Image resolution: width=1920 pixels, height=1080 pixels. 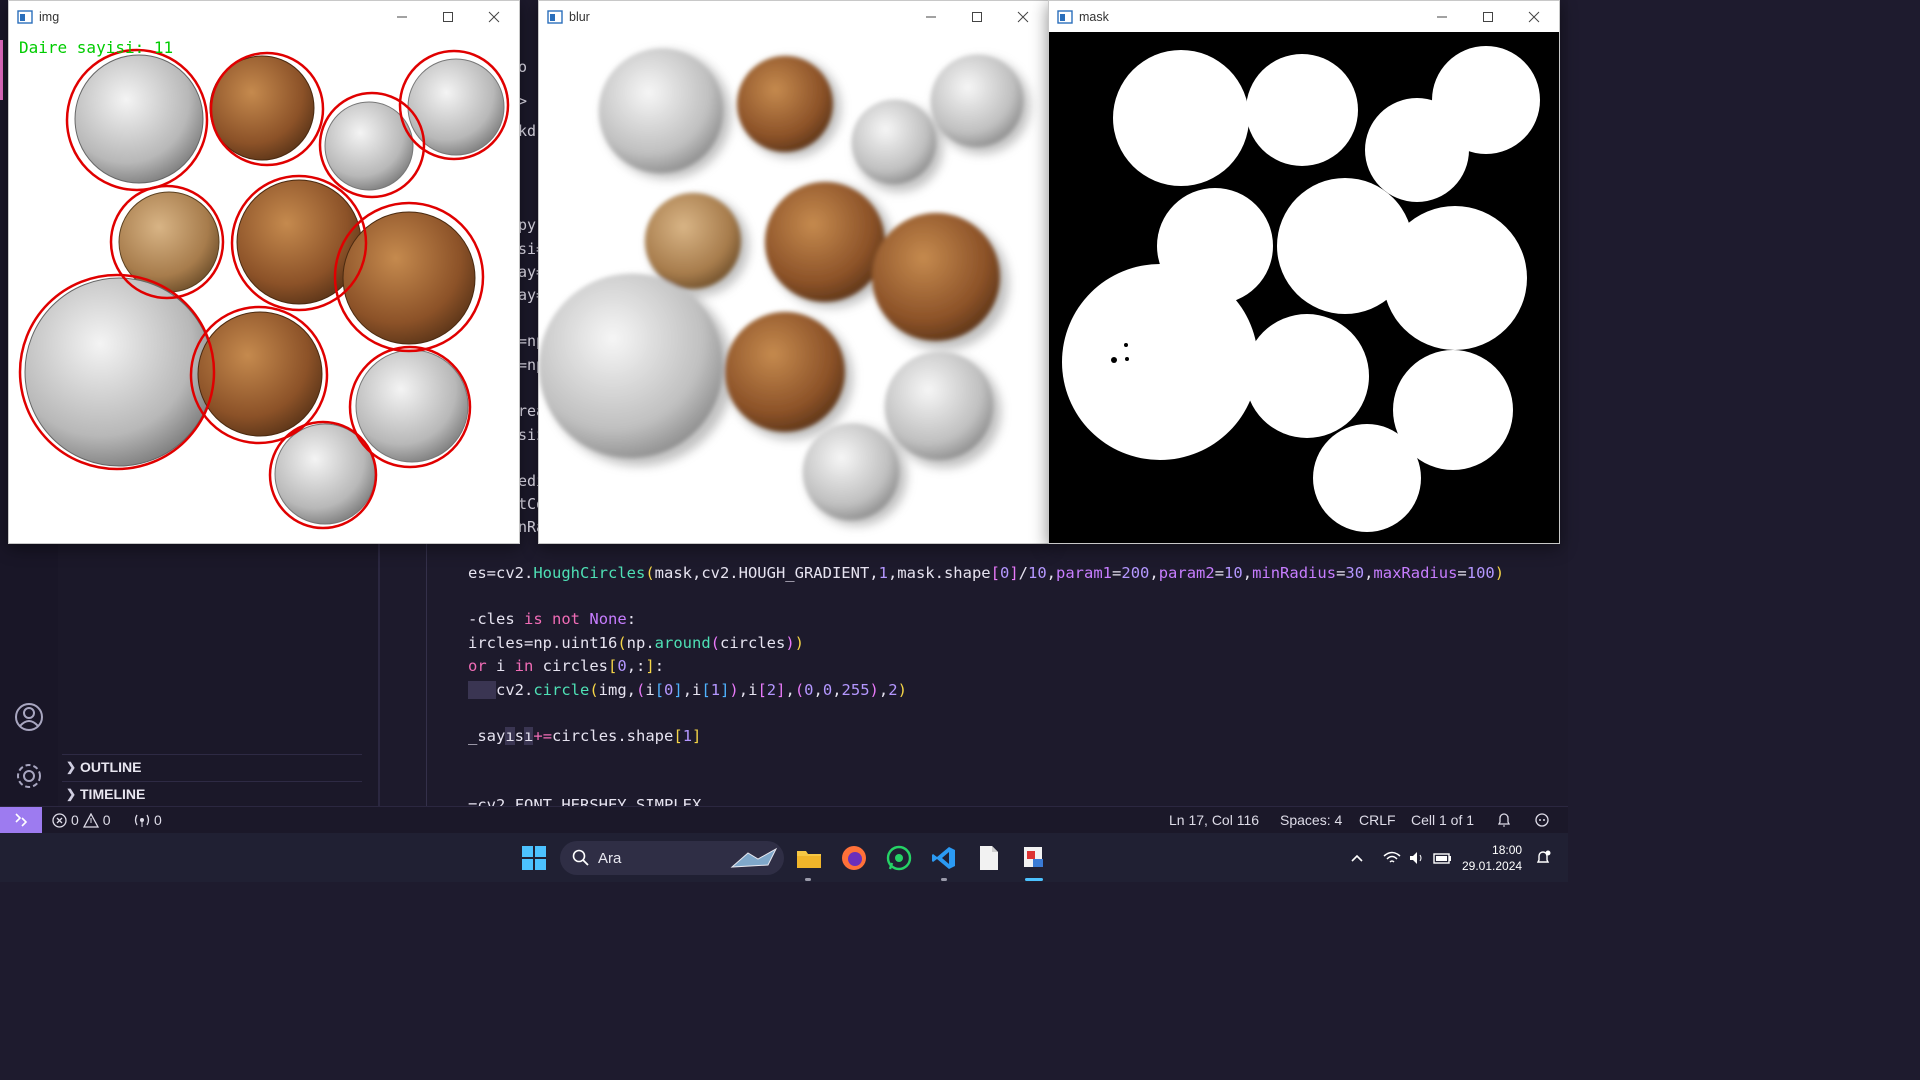 What do you see at coordinates (21, 820) in the screenshot?
I see `remote-button` at bounding box center [21, 820].